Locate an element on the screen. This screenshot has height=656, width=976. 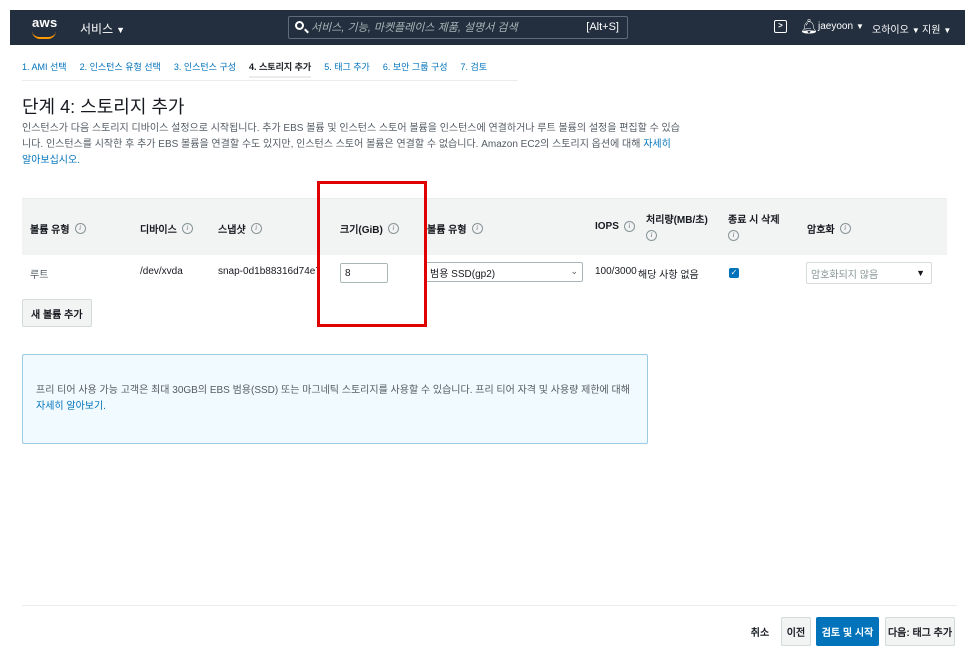
top-nav-bar: aws 서비스▼ [Alt+S] > 🔔︎ jaeyoon▼ 오하이오▼ 지원▼ is located at coordinates (487, 27).